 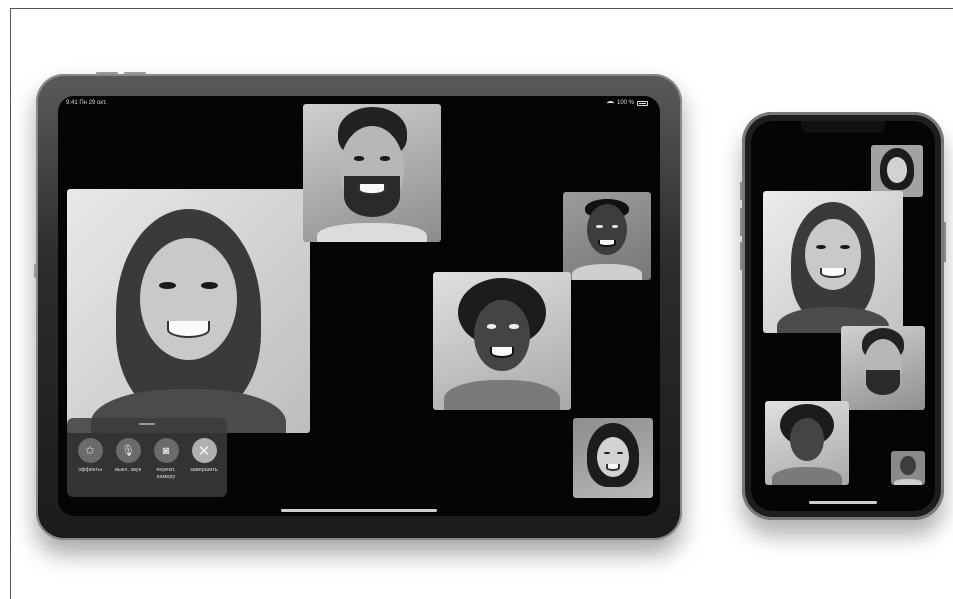 I want to click on notch, so click(x=843, y=127).